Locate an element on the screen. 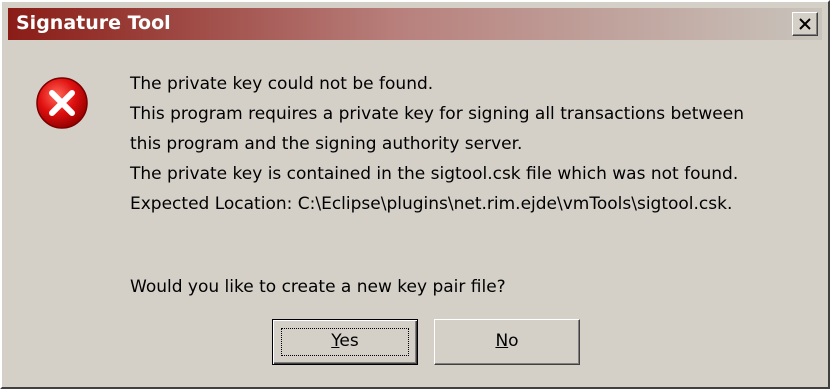  yes-label-rest: es is located at coordinates (349, 341).